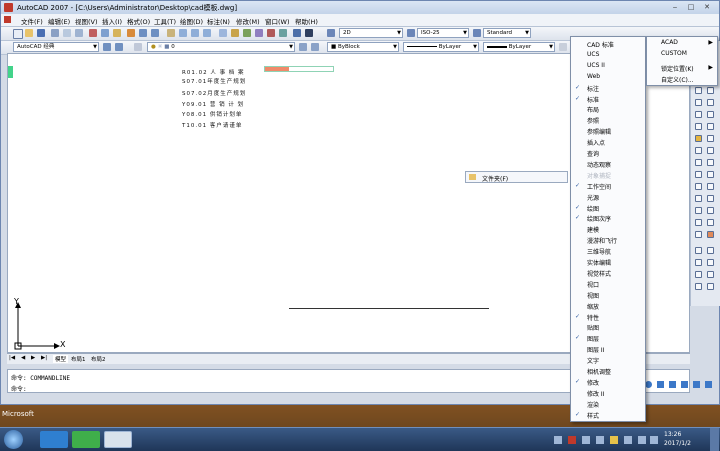 The image size is (720, 451). What do you see at coordinates (710, 262) in the screenshot?
I see `dim-diameter-icon` at bounding box center [710, 262].